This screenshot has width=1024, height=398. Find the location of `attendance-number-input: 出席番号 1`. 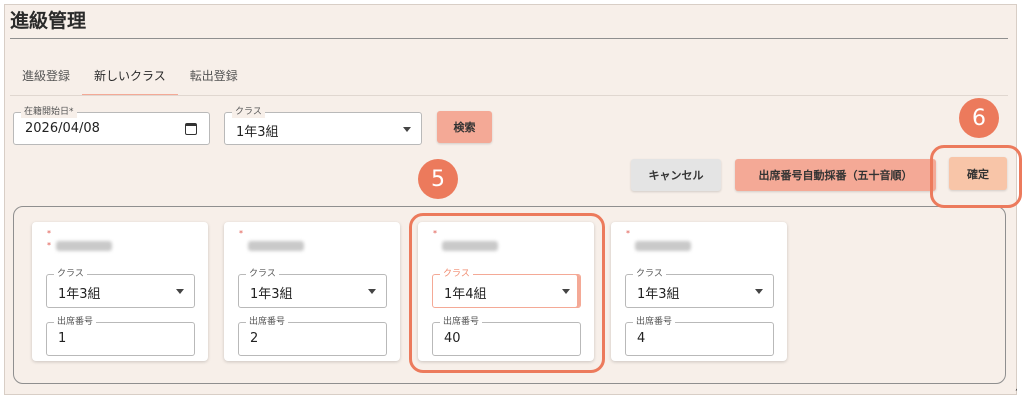

attendance-number-input: 出席番号 1 is located at coordinates (120, 336).